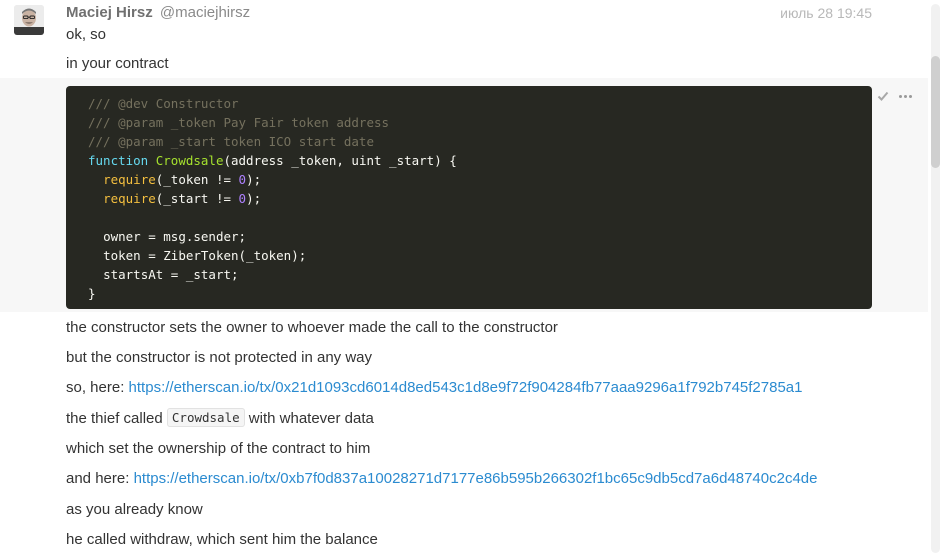 The height and width of the screenshot is (557, 946). I want to click on scrollbar, so click(935, 278).